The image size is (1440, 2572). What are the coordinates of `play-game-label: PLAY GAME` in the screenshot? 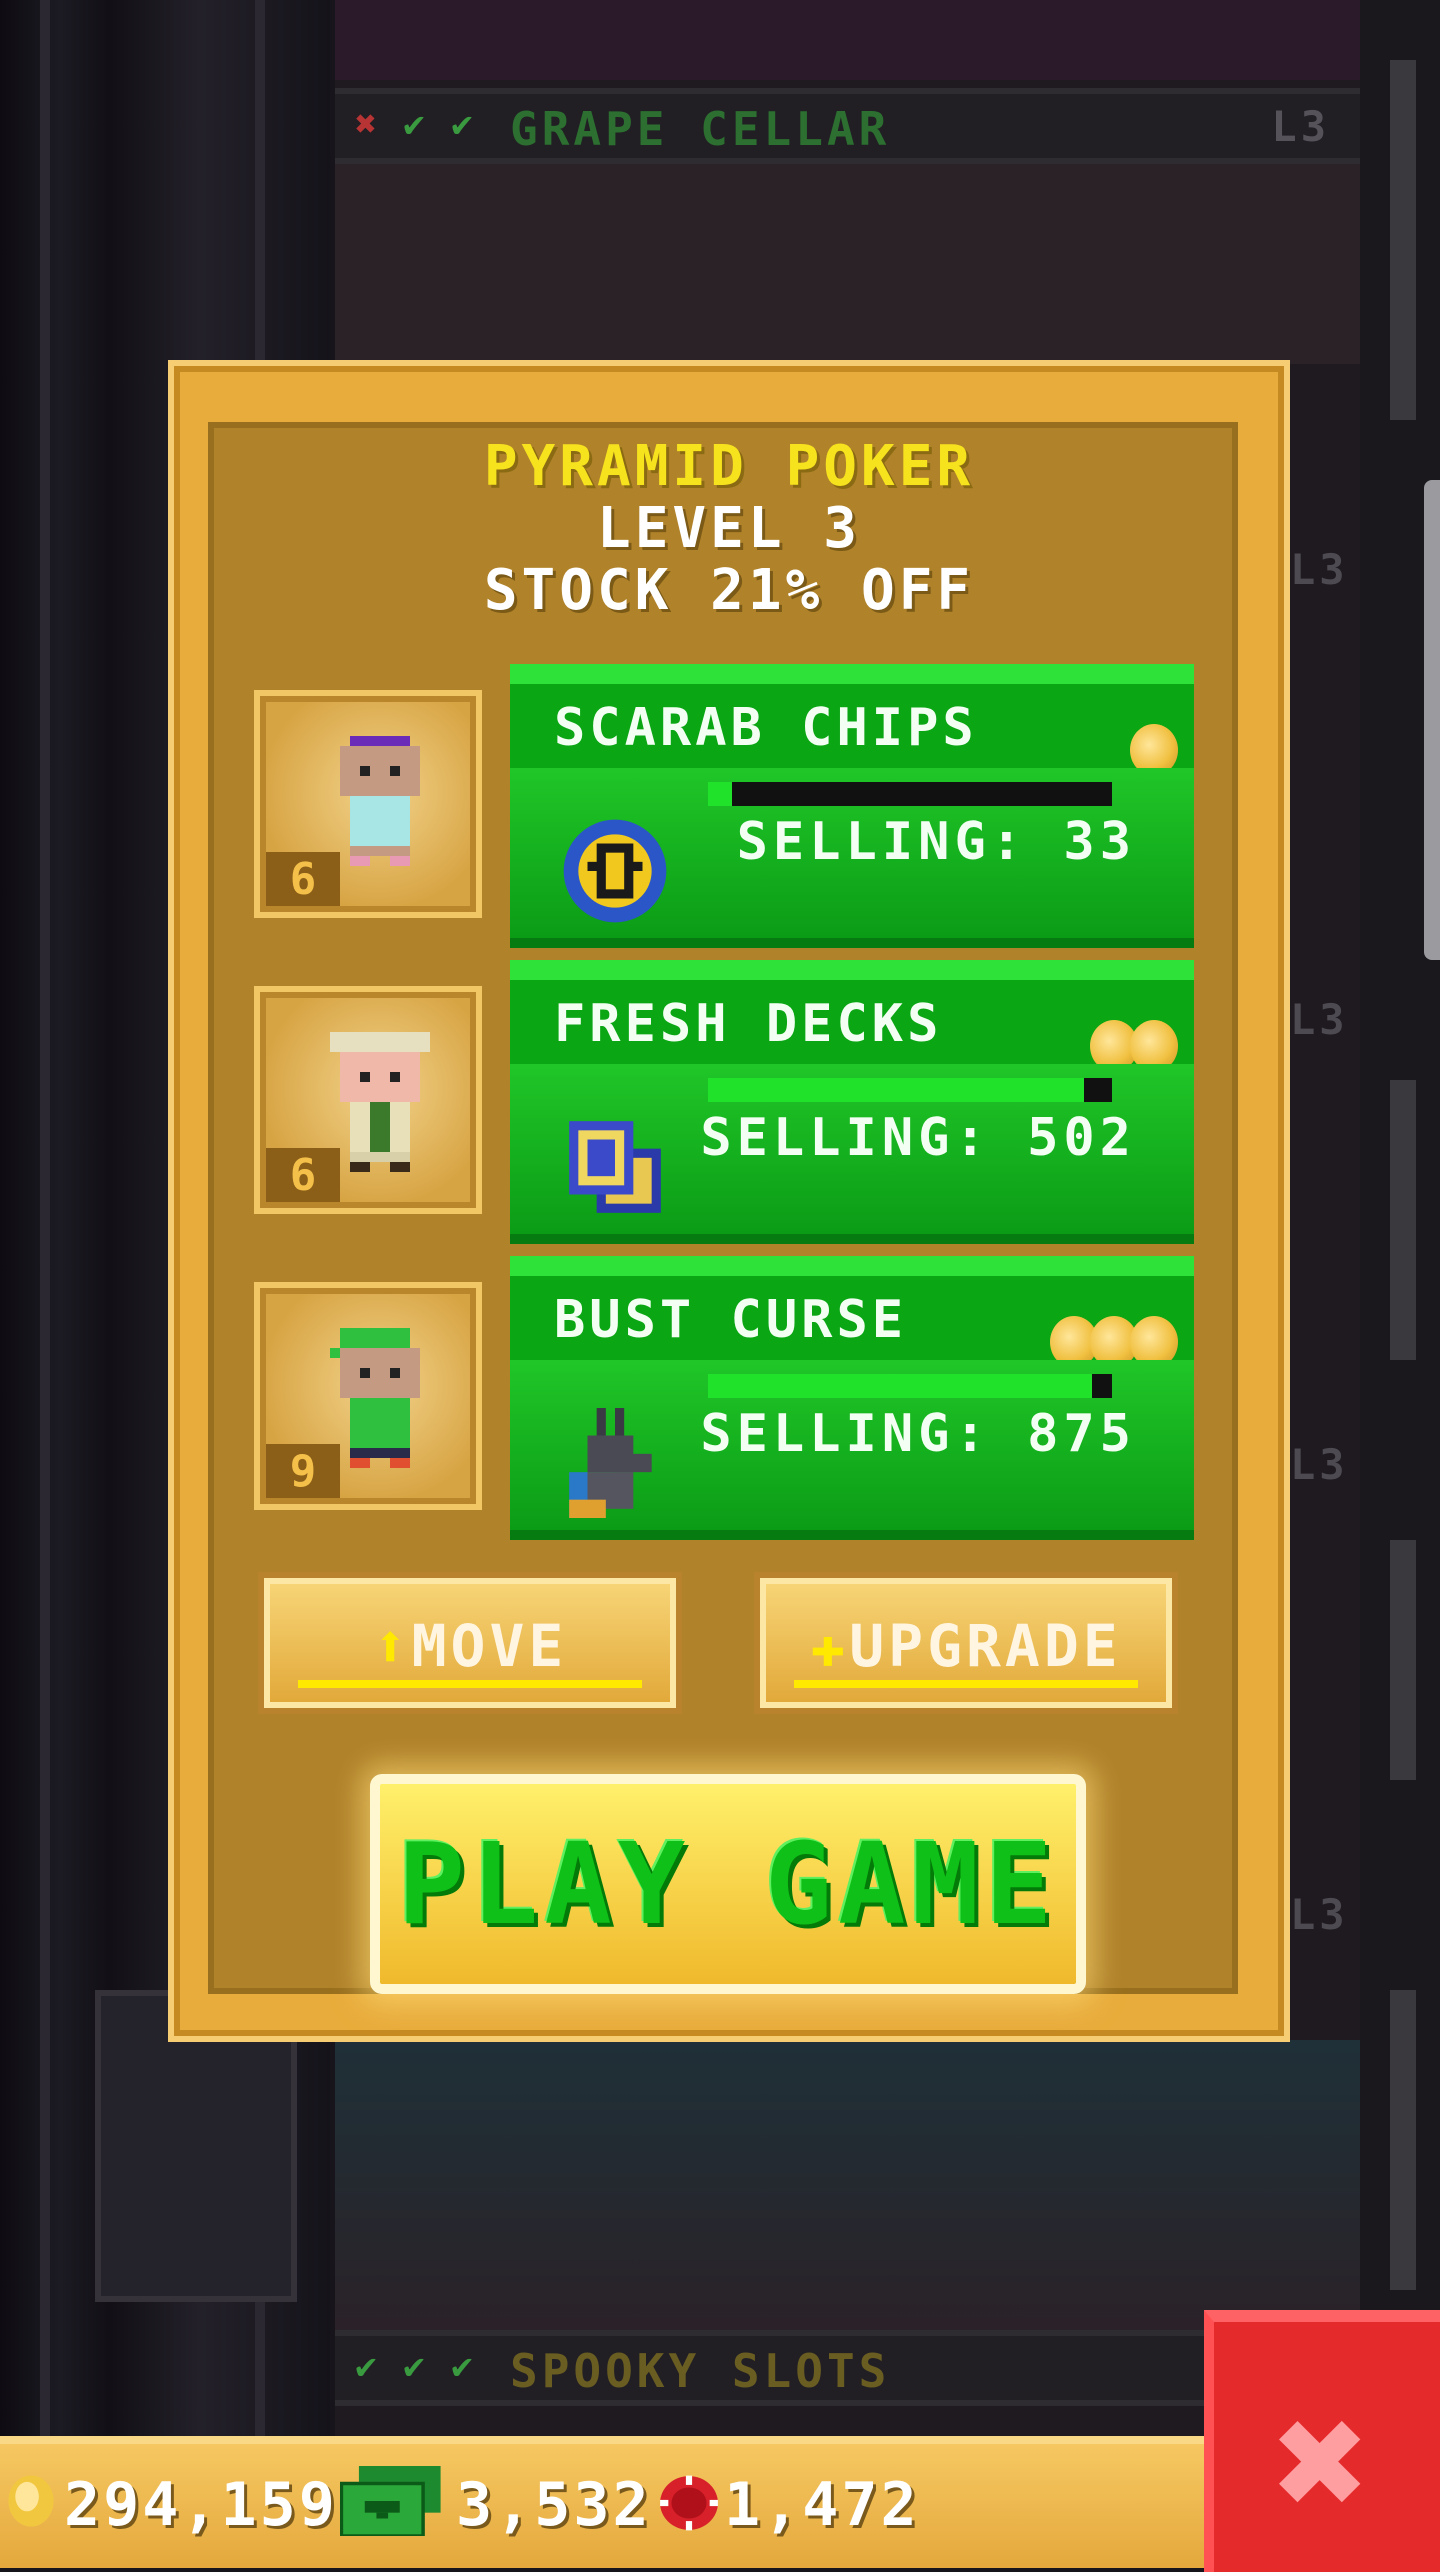 It's located at (728, 1885).